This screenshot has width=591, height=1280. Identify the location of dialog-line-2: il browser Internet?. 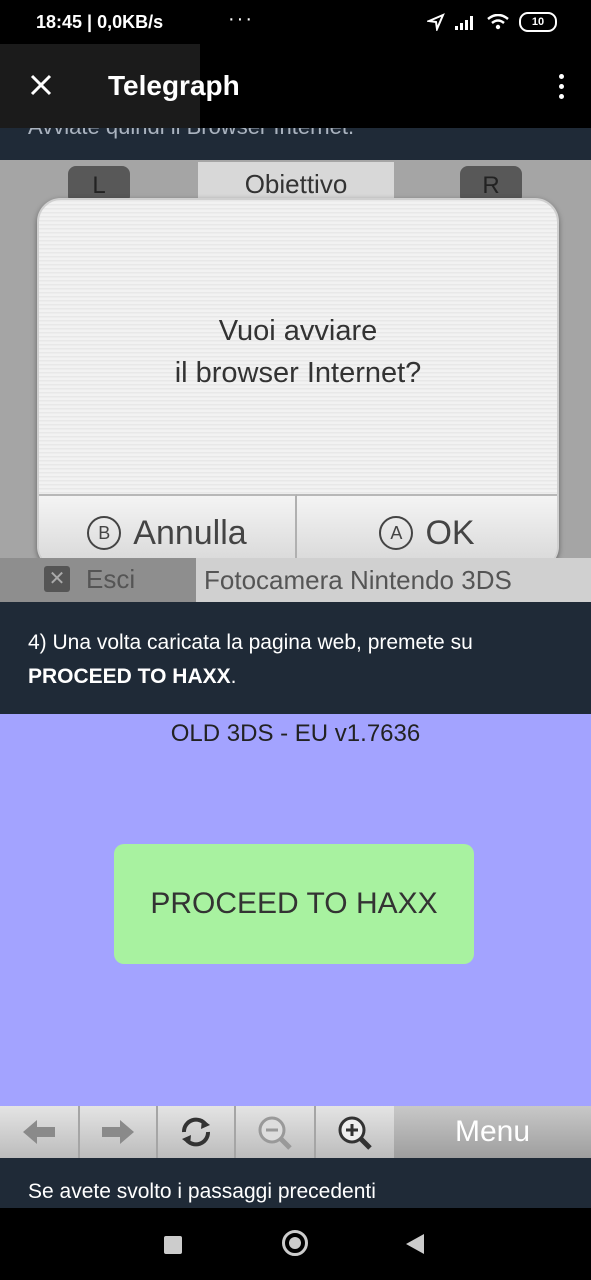
(298, 373).